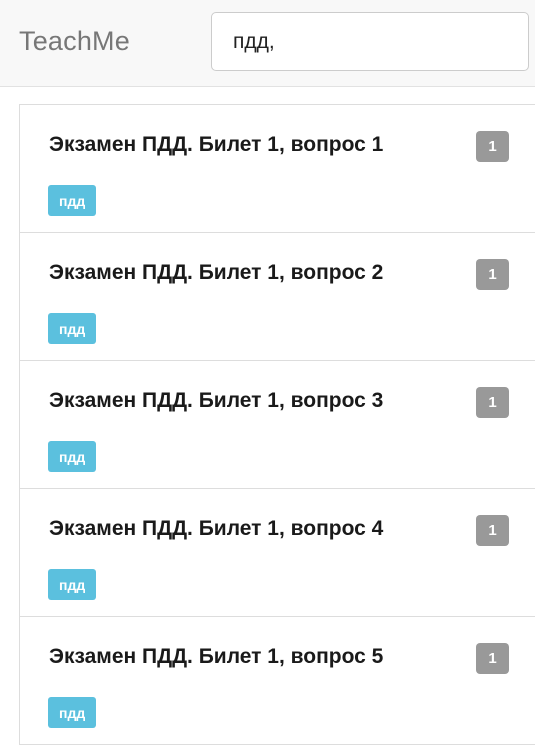 This screenshot has width=535, height=745. I want to click on question-title: Экзамен ПДД. Билет 1, вопрос 5, so click(216, 657).